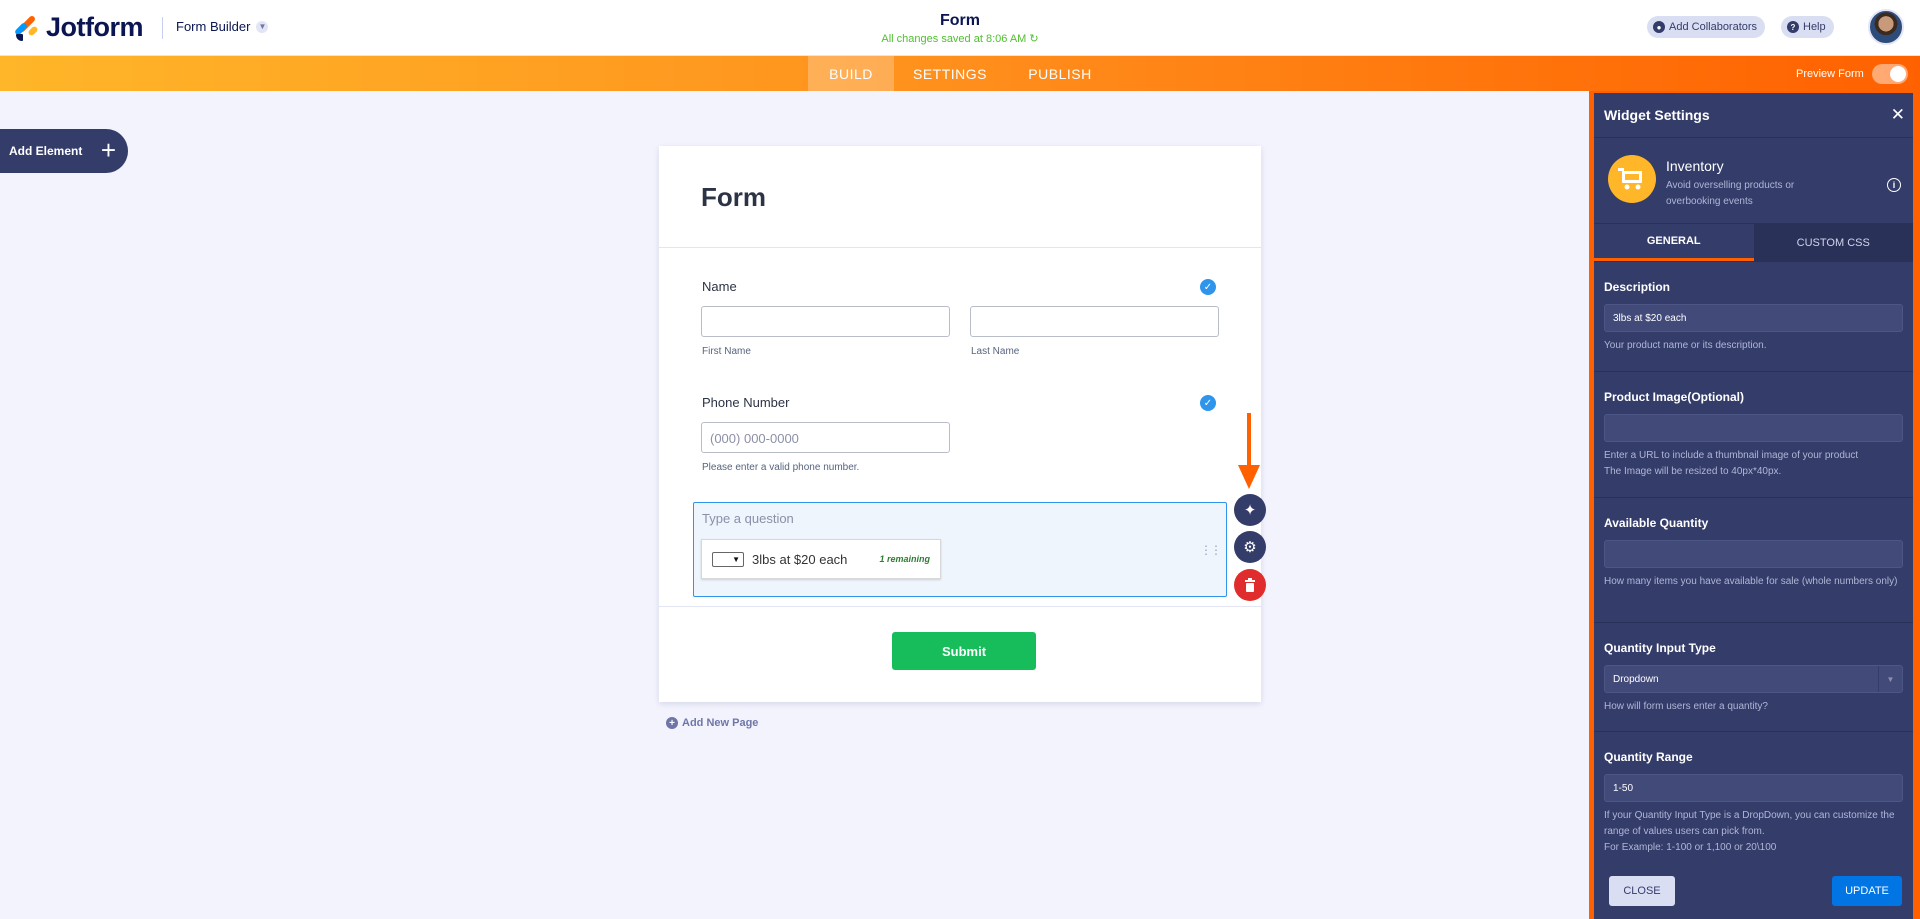 The height and width of the screenshot is (919, 1920). What do you see at coordinates (748, 518) in the screenshot?
I see `question-input: Type a question` at bounding box center [748, 518].